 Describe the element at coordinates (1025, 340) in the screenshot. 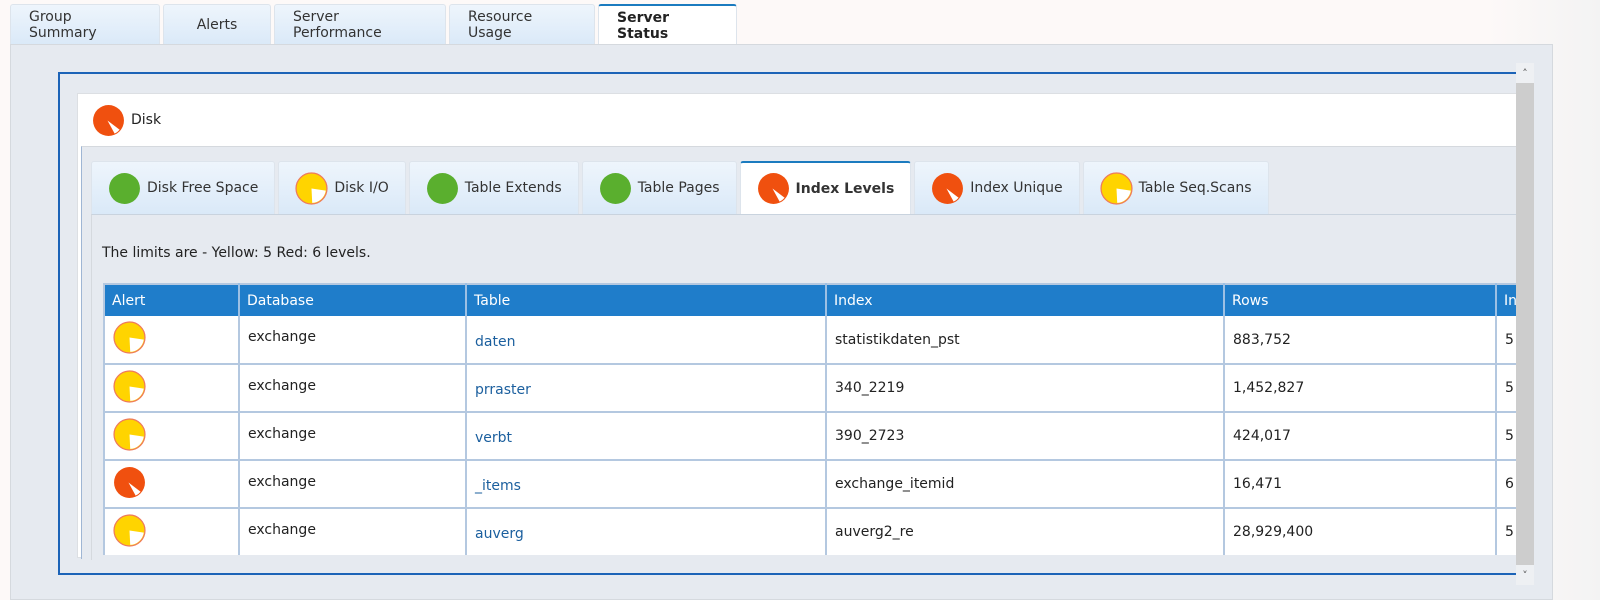

I see `index-cell: statistikdaten_pst` at that location.